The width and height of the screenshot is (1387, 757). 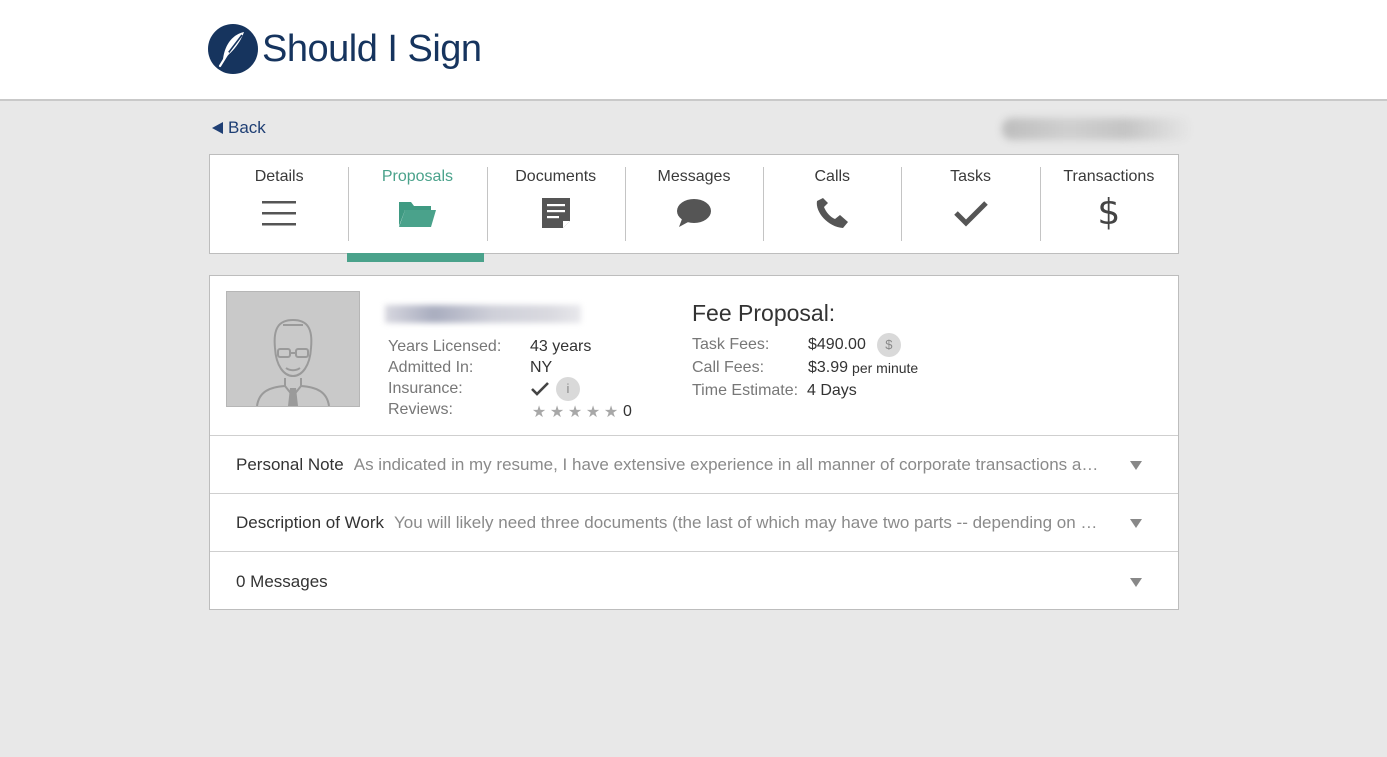 What do you see at coordinates (293, 349) in the screenshot?
I see `avatar` at bounding box center [293, 349].